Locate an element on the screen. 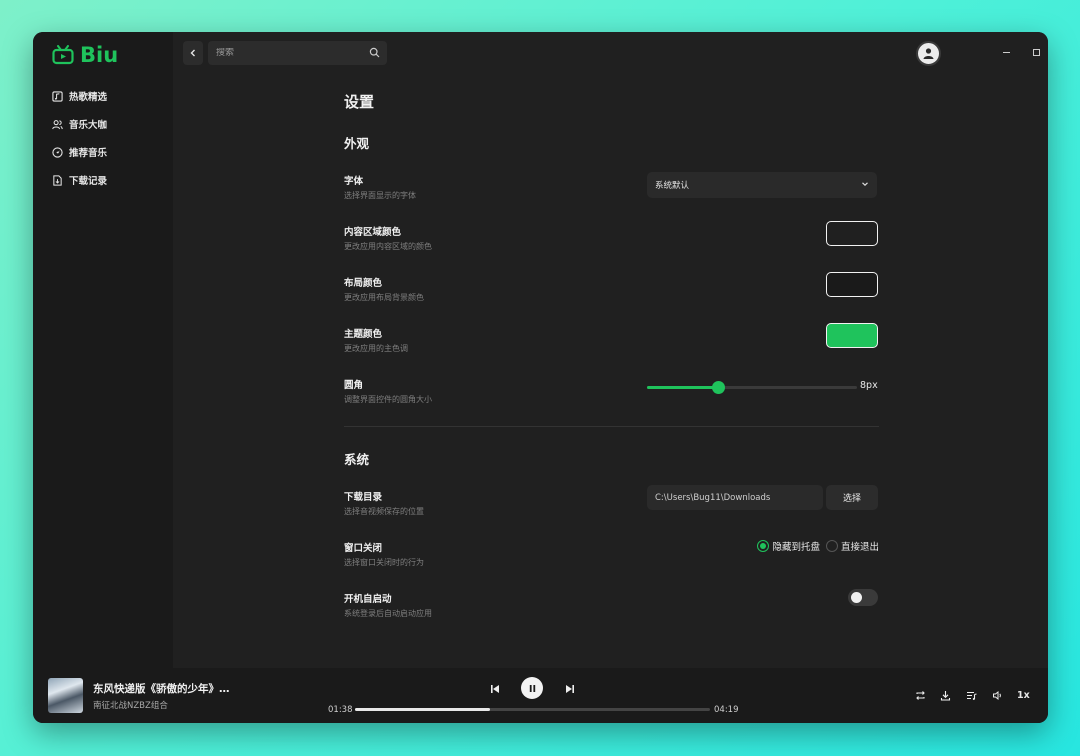 The height and width of the screenshot is (756, 1080). sidebar-item-label: 推荐音乐 is located at coordinates (88, 153).